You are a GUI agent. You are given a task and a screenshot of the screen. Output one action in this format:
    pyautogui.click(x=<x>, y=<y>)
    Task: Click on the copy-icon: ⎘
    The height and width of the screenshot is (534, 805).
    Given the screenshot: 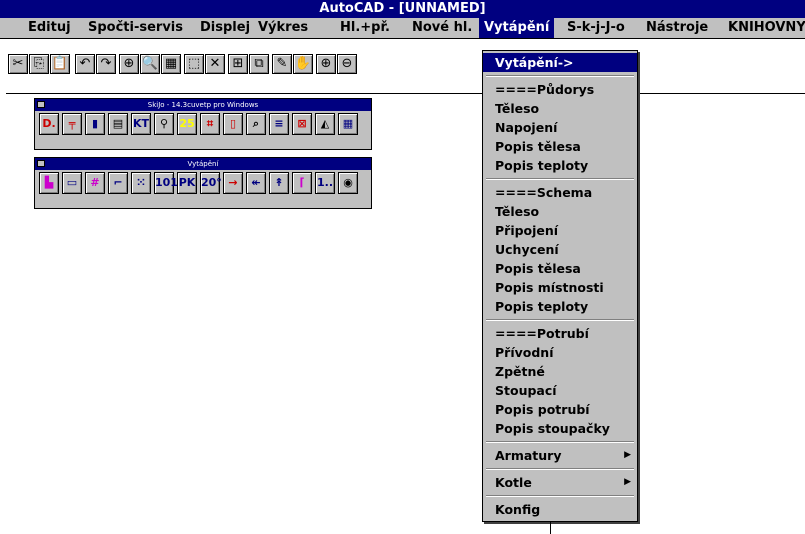 What is the action you would take?
    pyautogui.click(x=39, y=64)
    